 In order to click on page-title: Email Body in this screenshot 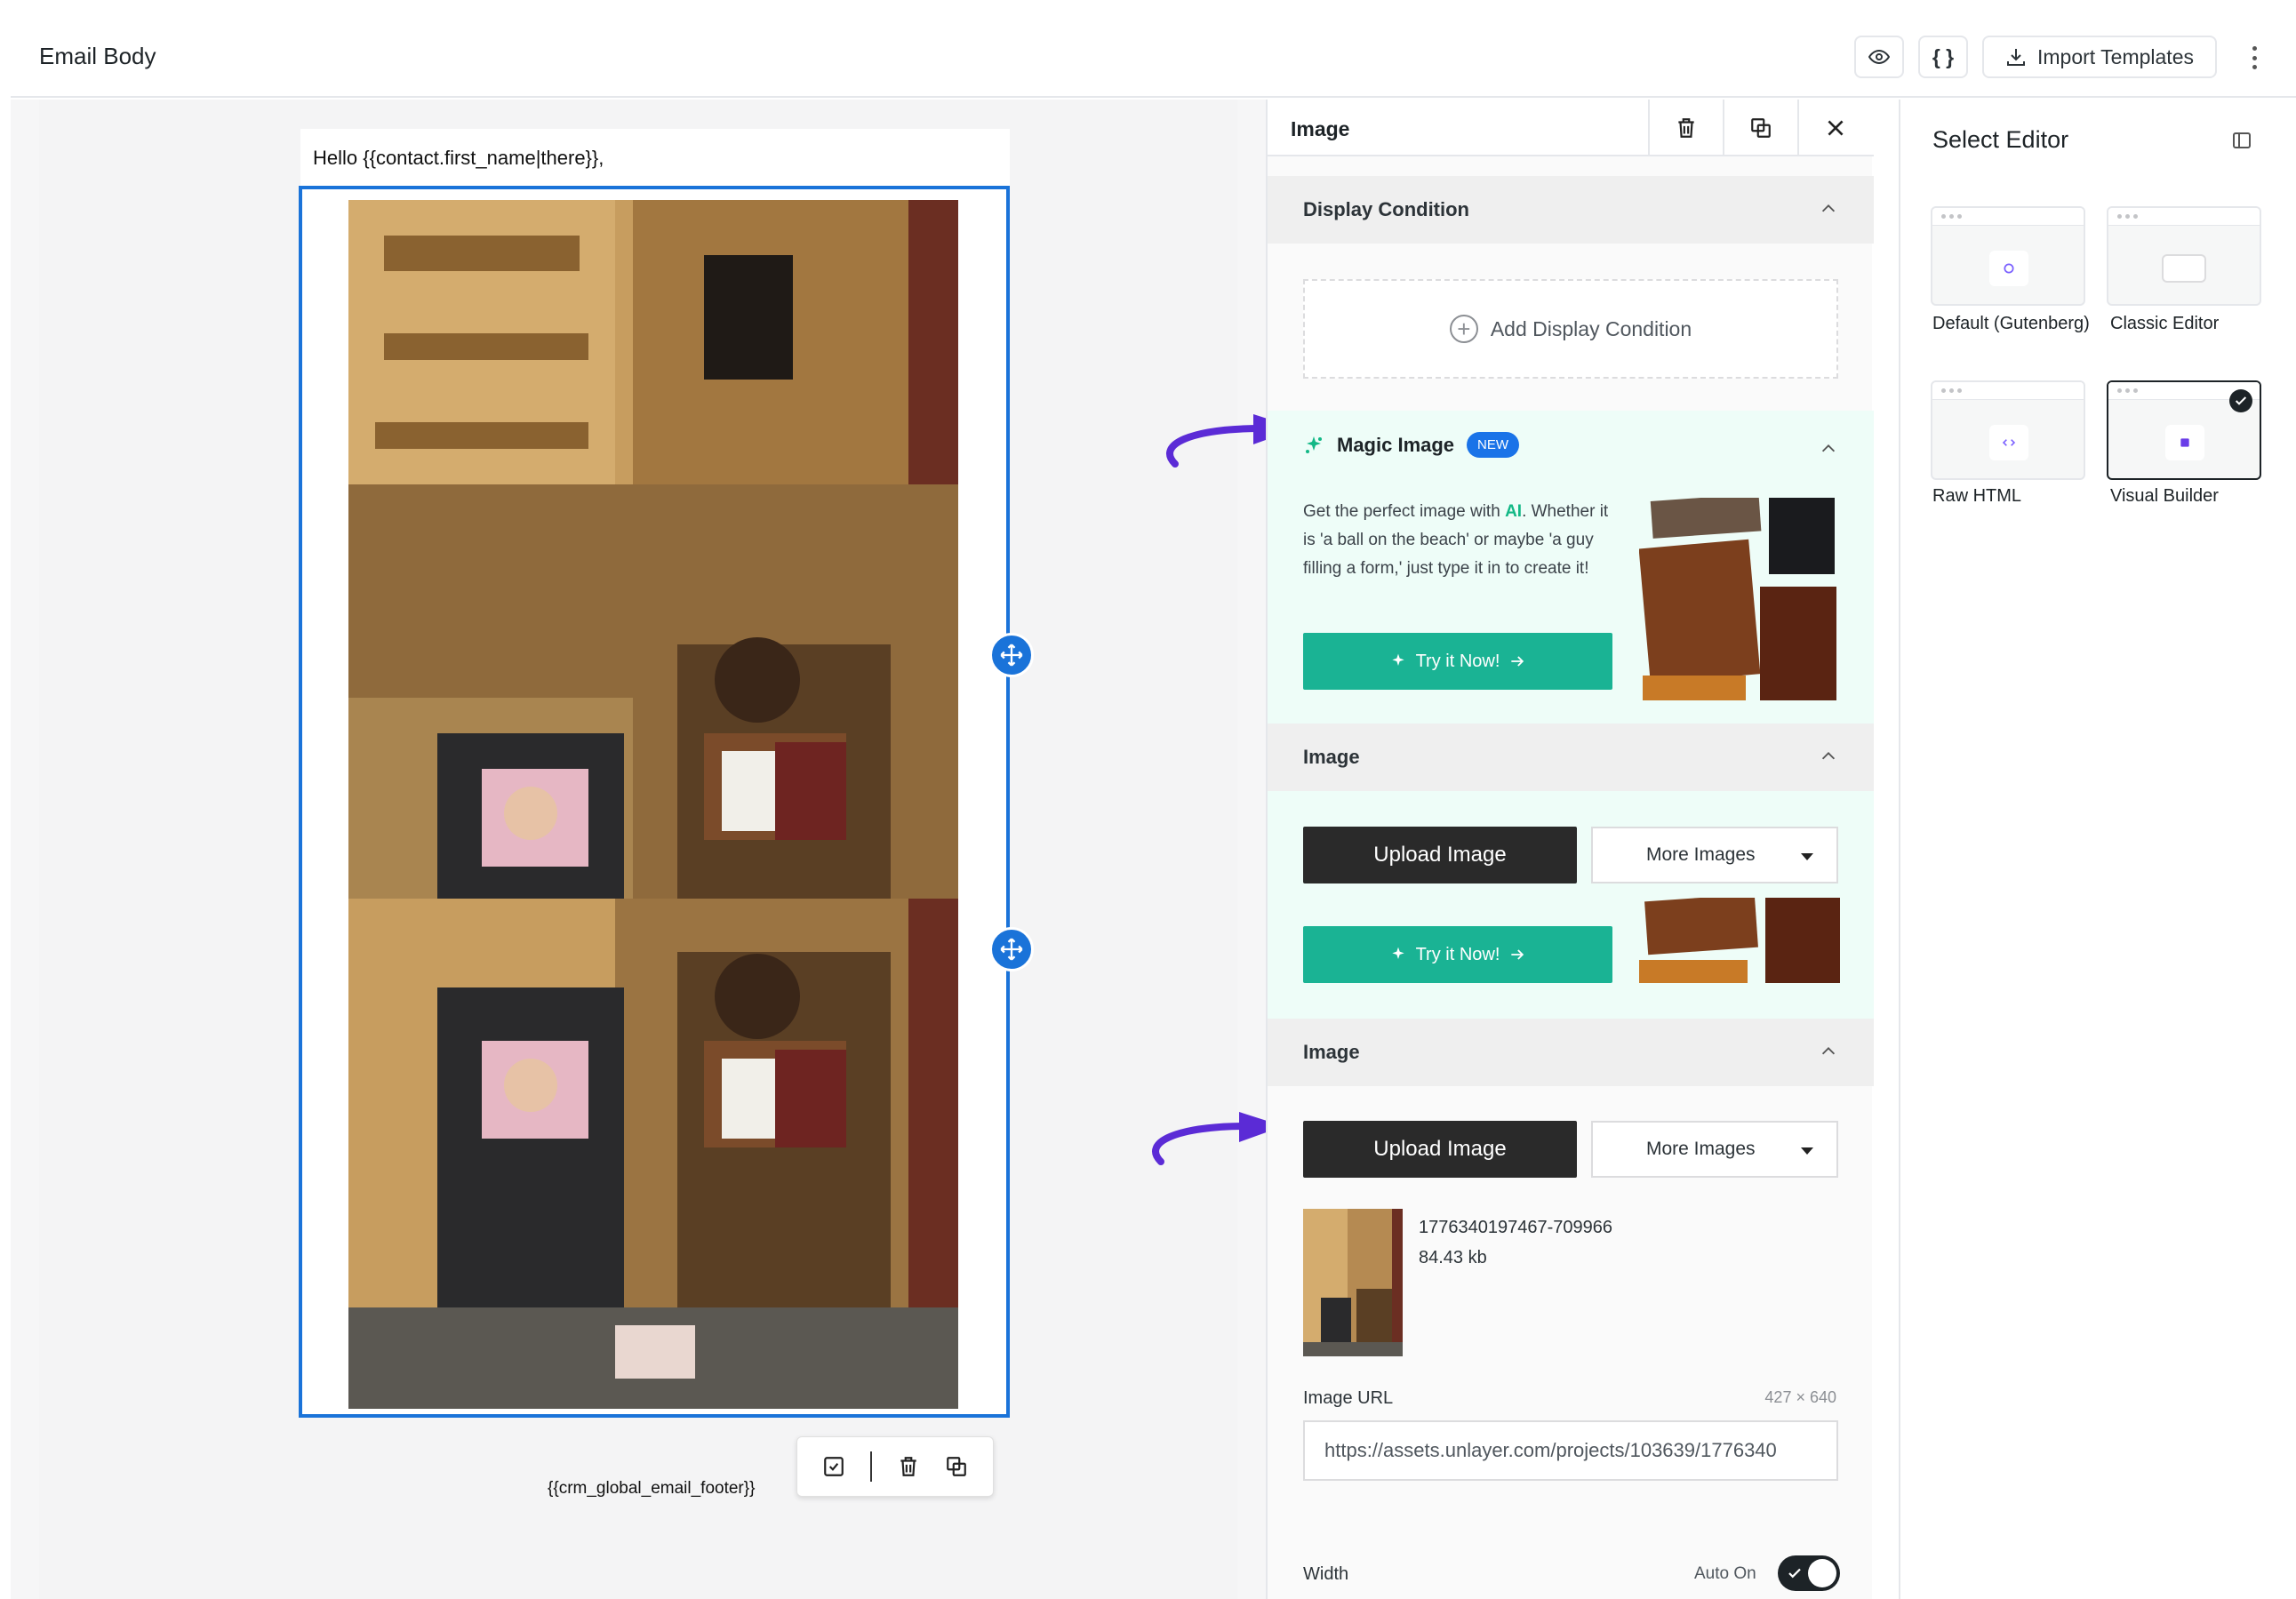, I will do `click(97, 56)`.